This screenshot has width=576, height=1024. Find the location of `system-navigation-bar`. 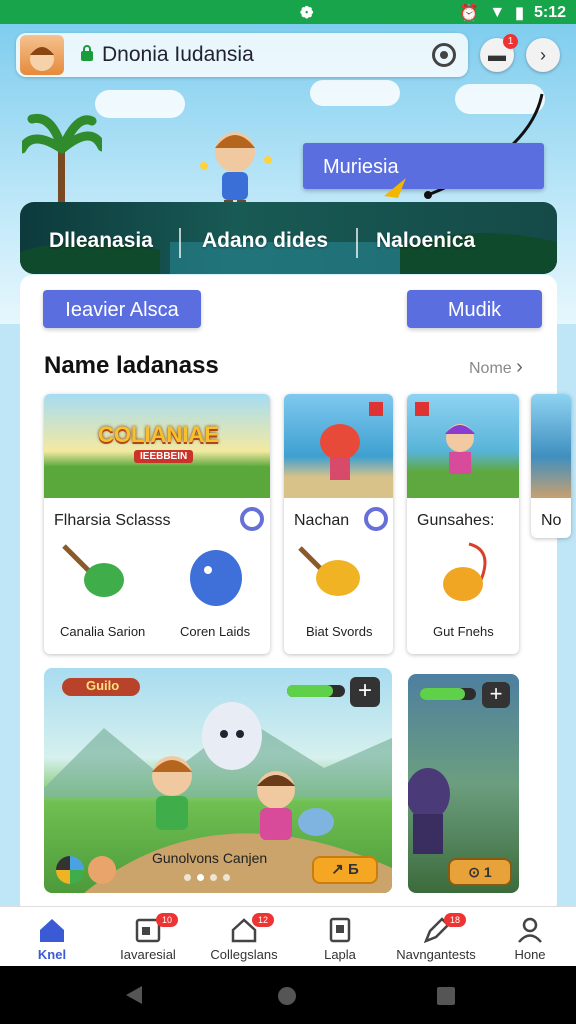

system-navigation-bar is located at coordinates (288, 995).